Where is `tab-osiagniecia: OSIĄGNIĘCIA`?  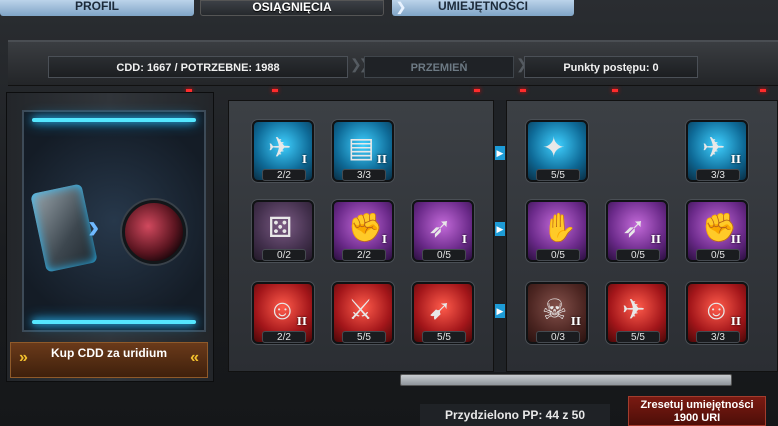
tab-osiagniecia: OSIĄGNIĘCIA is located at coordinates (292, 8).